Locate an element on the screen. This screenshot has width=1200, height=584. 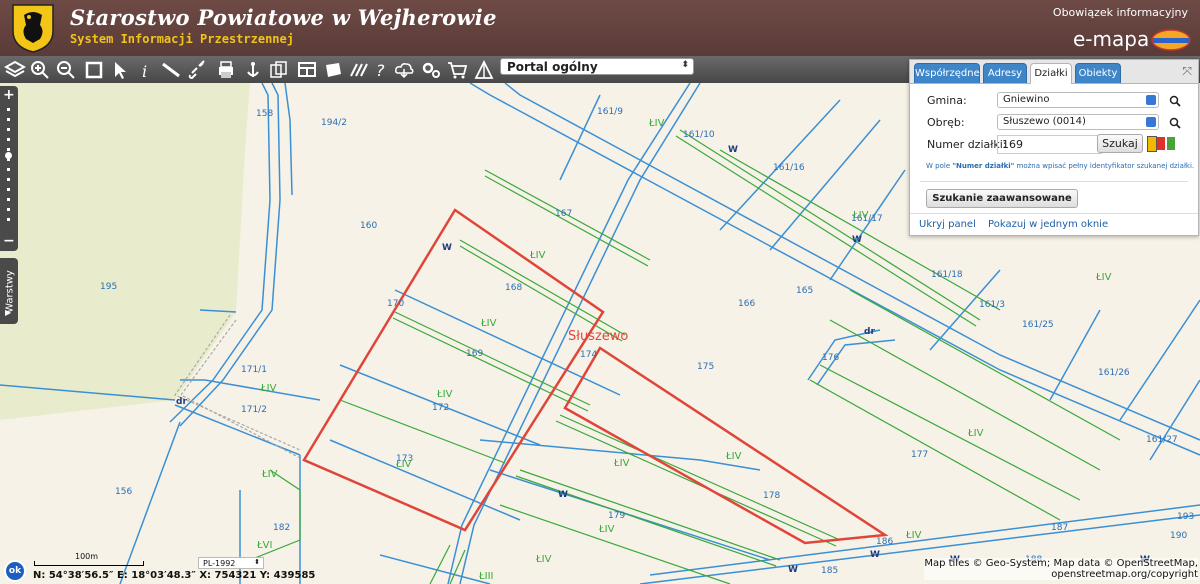
cloud-shape-icon is located at coordinates (333, 70).